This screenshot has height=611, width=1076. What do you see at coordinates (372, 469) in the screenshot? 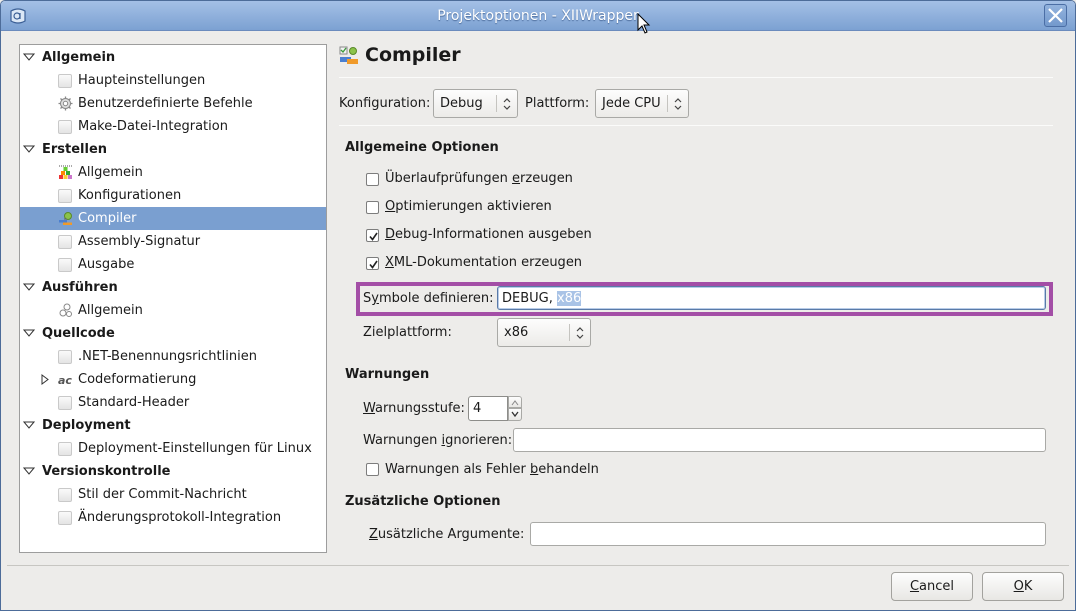
I see `warnings-as-errors-checkbox` at bounding box center [372, 469].